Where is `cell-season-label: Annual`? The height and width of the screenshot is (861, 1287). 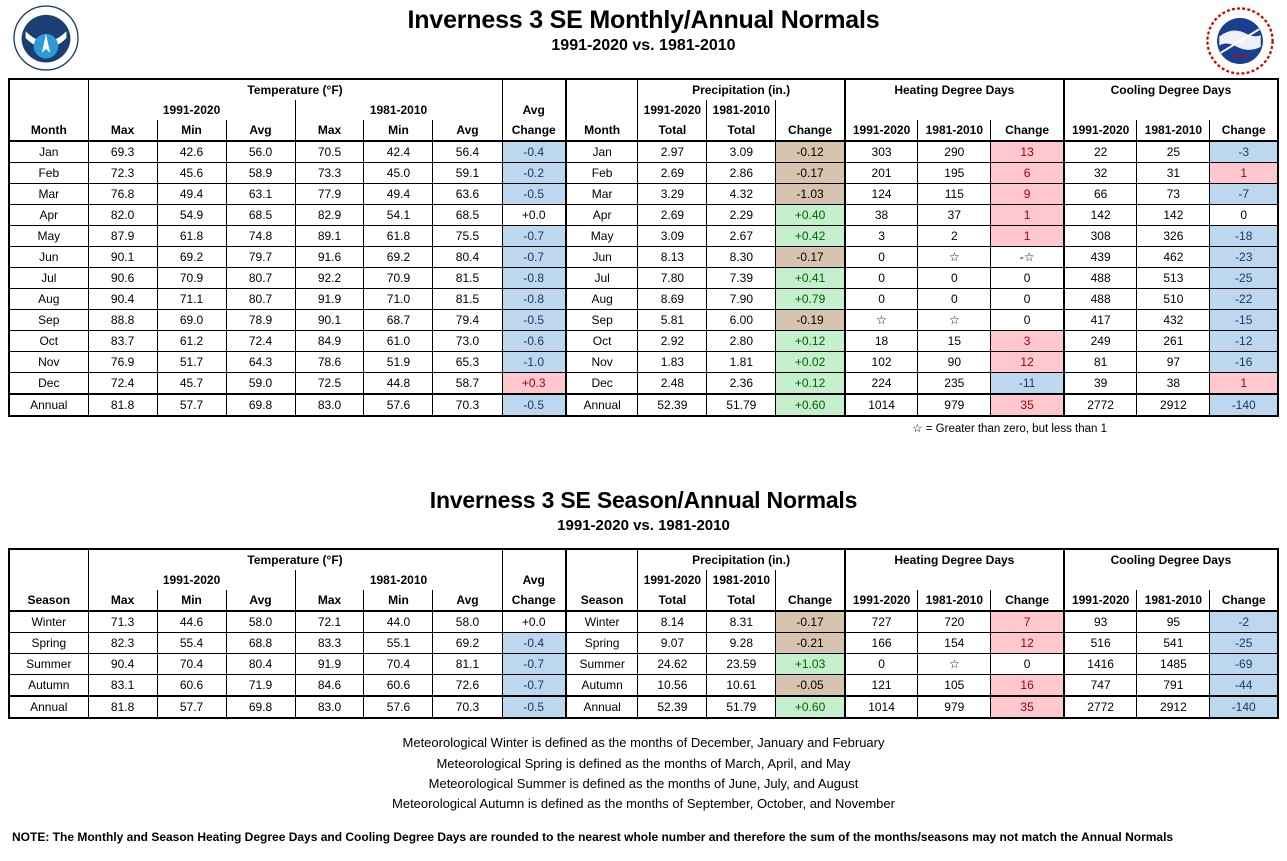
cell-season-label: Annual is located at coordinates (48, 707).